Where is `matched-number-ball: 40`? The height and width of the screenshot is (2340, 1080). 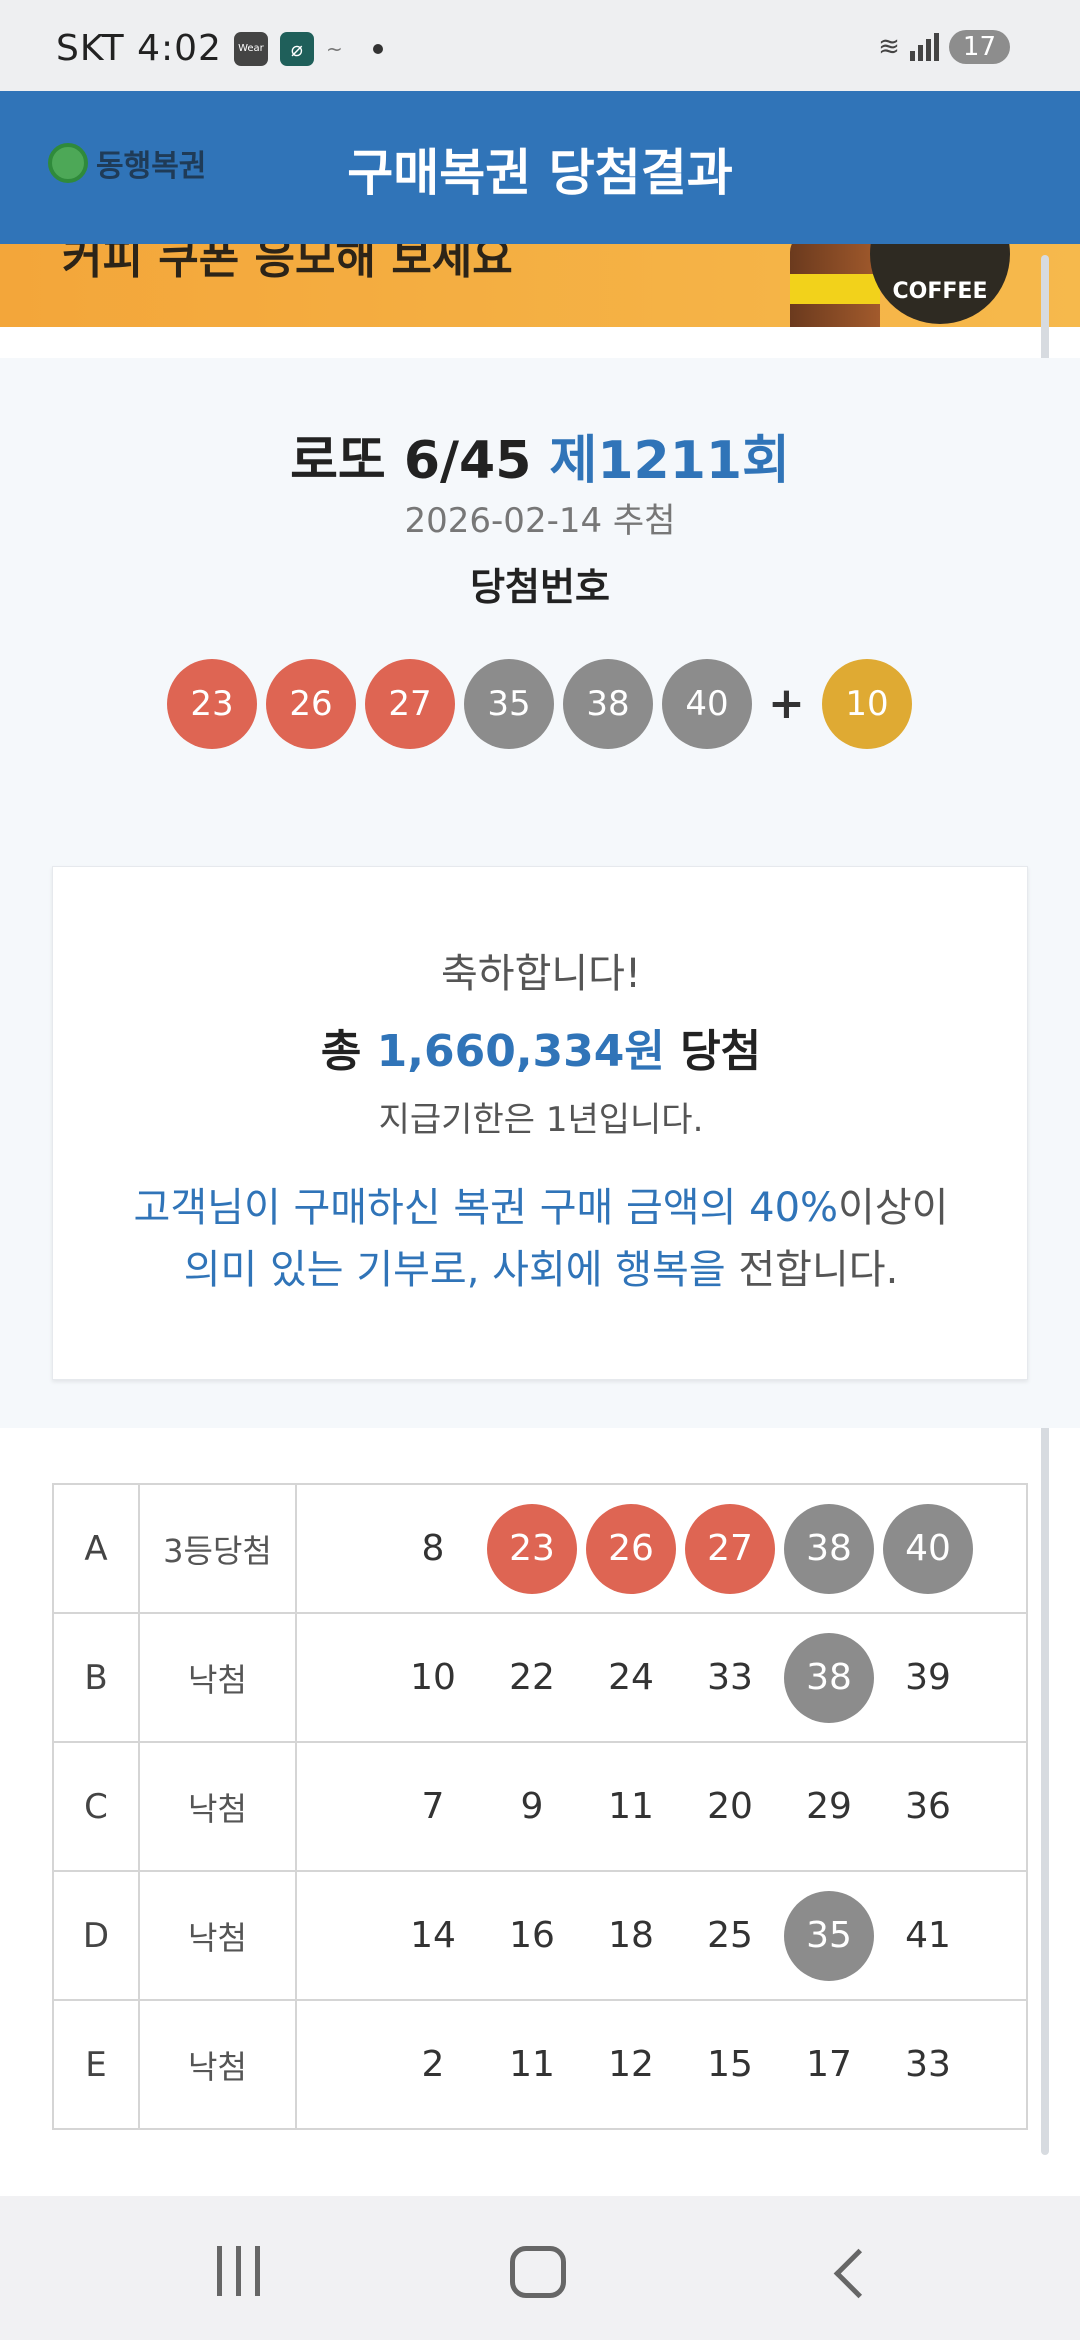 matched-number-ball: 40 is located at coordinates (928, 1548).